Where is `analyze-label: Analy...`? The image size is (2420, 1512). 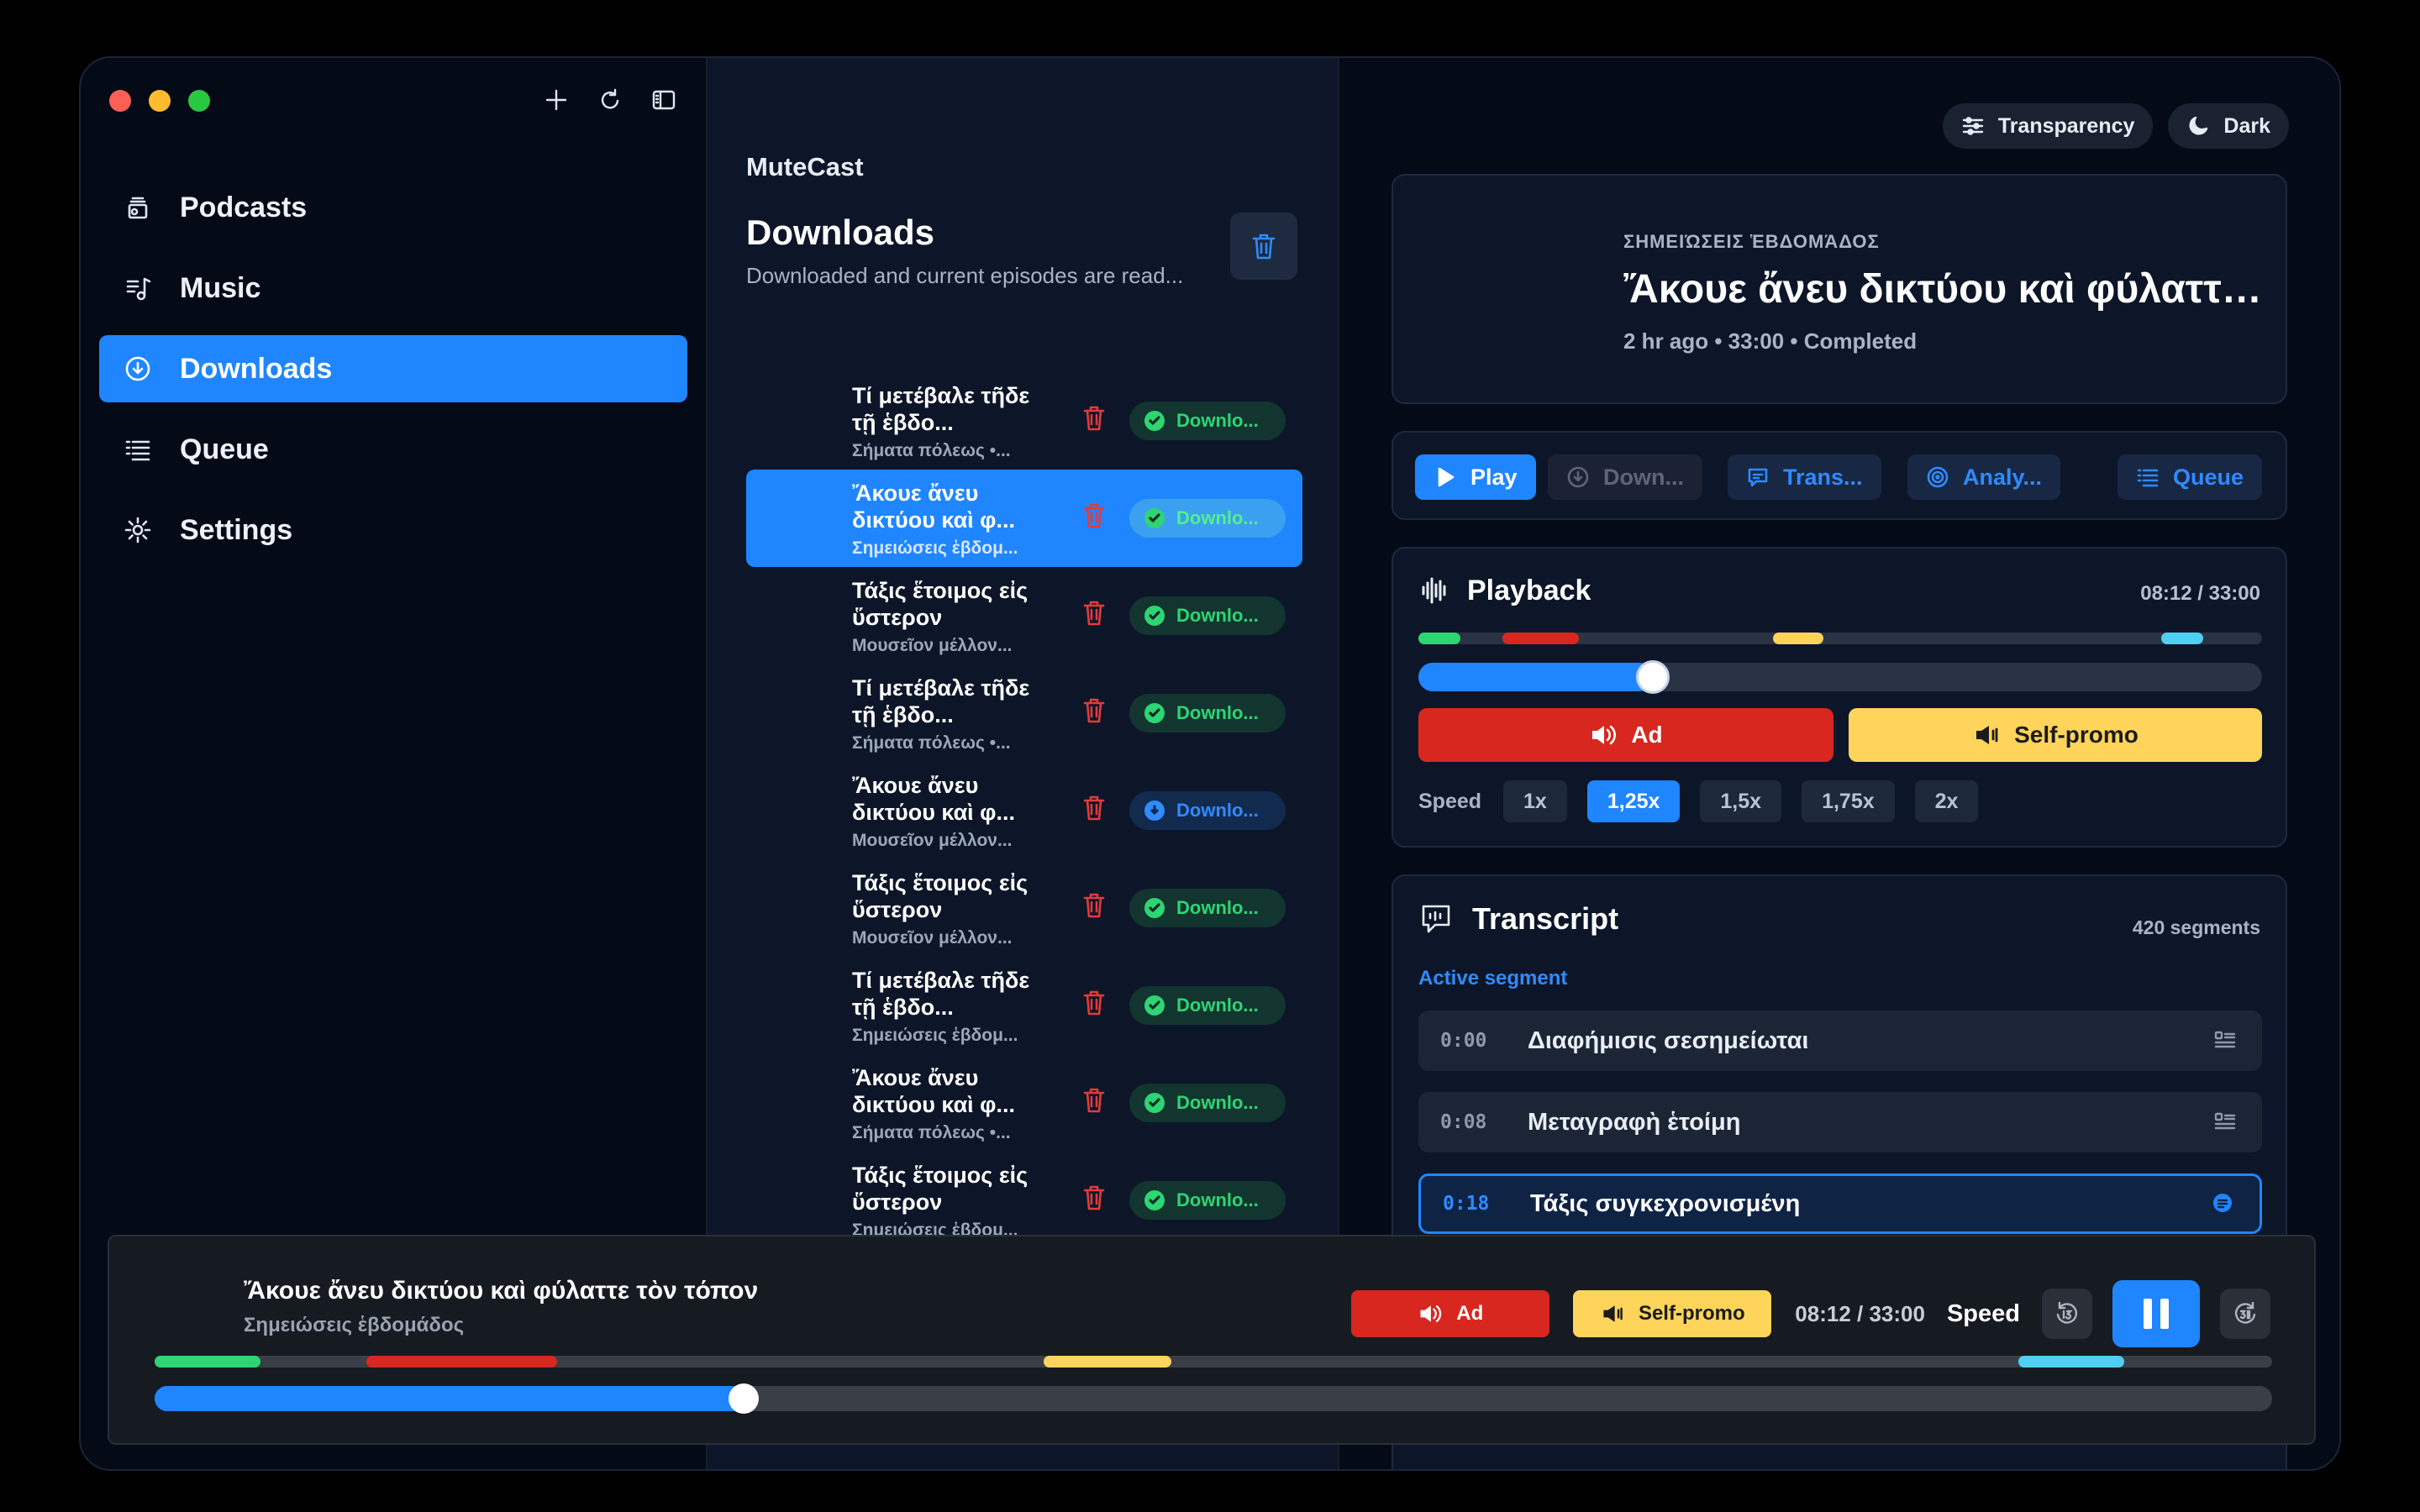 analyze-label: Analy... is located at coordinates (2003, 477).